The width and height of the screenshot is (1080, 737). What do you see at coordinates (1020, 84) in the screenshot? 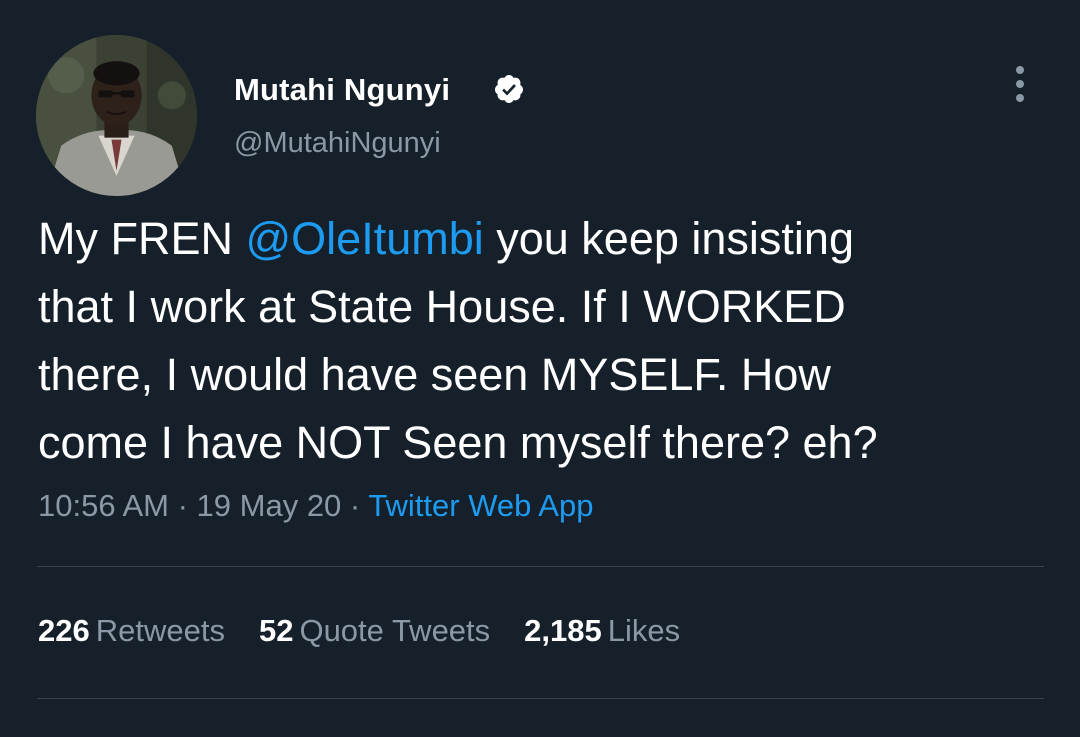
I see `more-options-icon` at bounding box center [1020, 84].